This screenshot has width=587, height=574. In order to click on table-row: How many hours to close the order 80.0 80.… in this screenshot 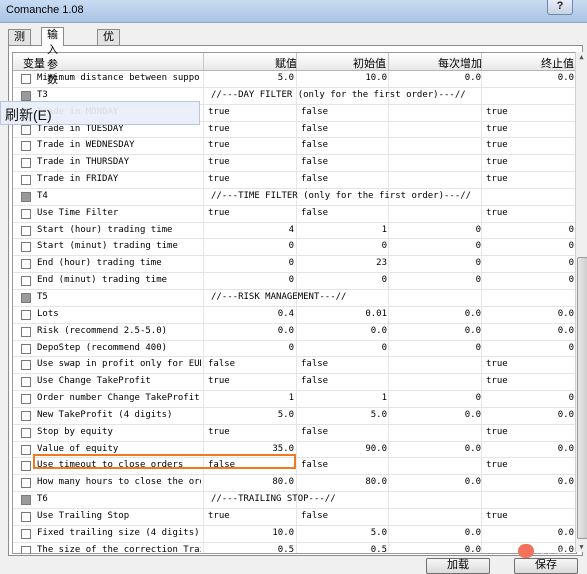, I will do `click(294, 484)`.